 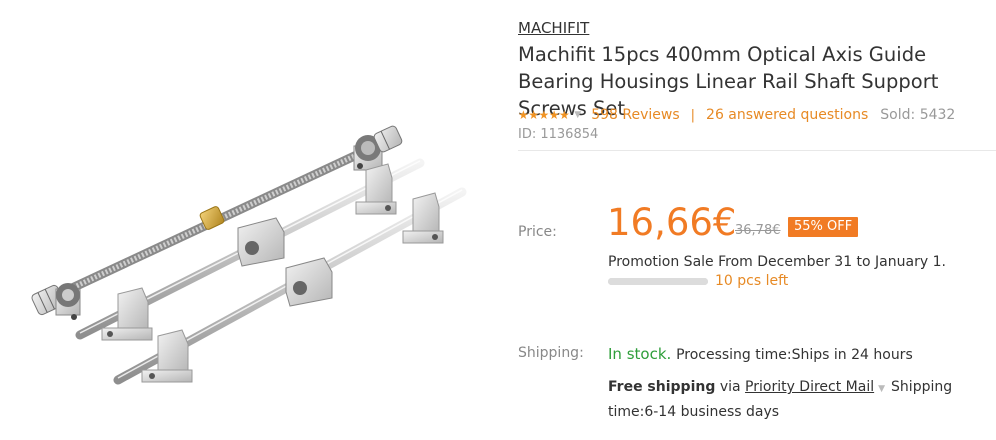 I want to click on price-label: Price:, so click(x=537, y=232).